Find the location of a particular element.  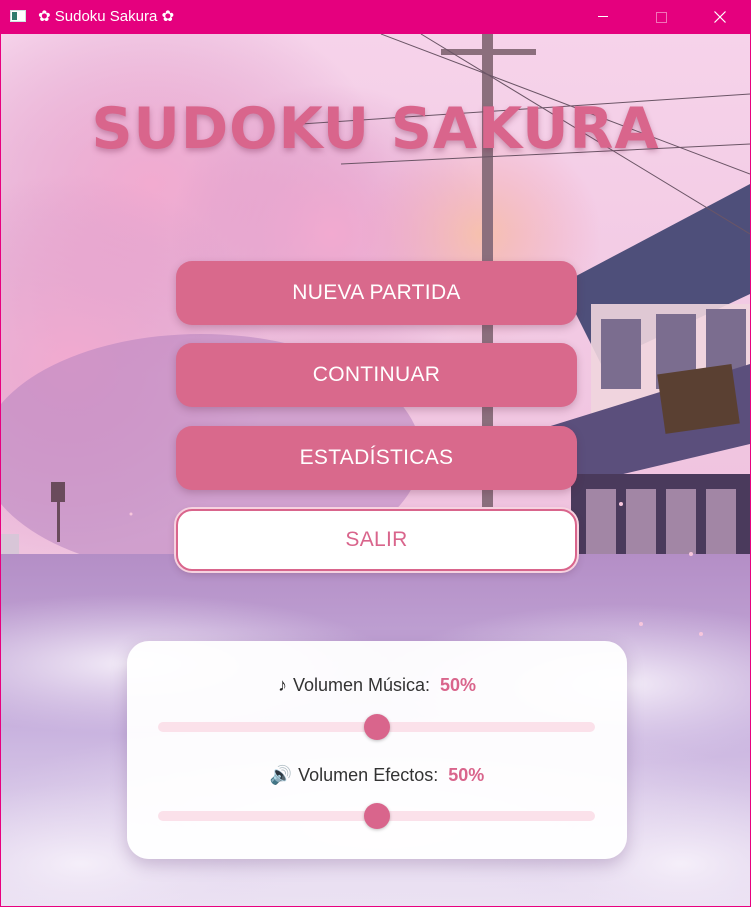

close-icon is located at coordinates (720, 17).